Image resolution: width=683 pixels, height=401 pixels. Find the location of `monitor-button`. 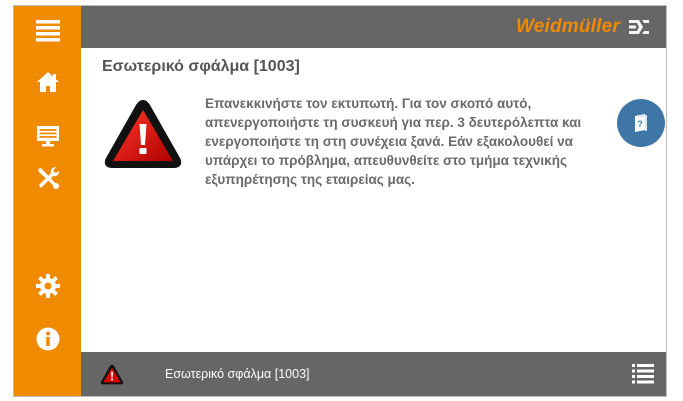

monitor-button is located at coordinates (47, 136).